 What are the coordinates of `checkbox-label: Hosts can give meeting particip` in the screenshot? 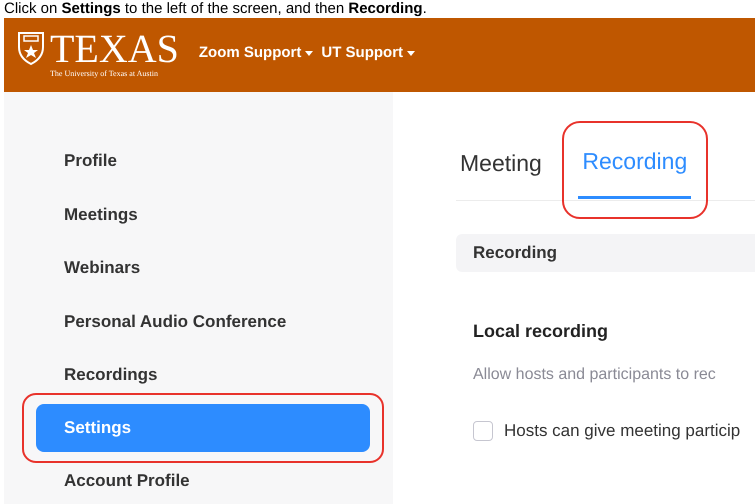 It's located at (622, 431).